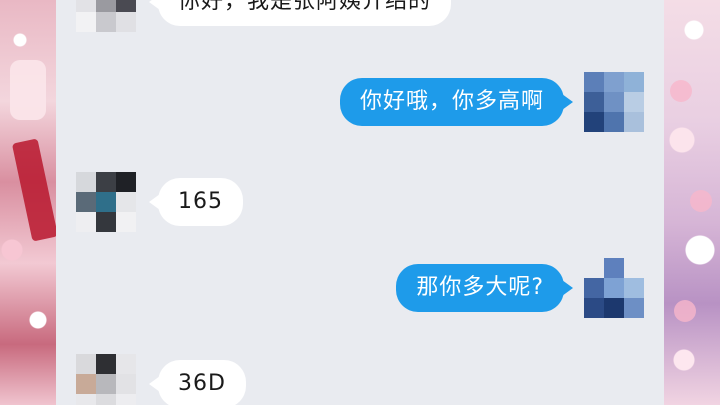  Describe the element at coordinates (196, 202) in the screenshot. I see `message-bubble: 165` at that location.